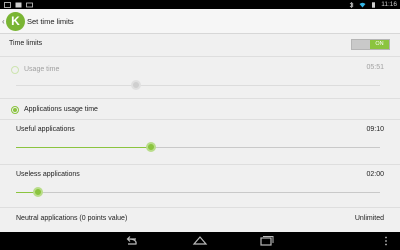  I want to click on navigation-bar, so click(200, 241).